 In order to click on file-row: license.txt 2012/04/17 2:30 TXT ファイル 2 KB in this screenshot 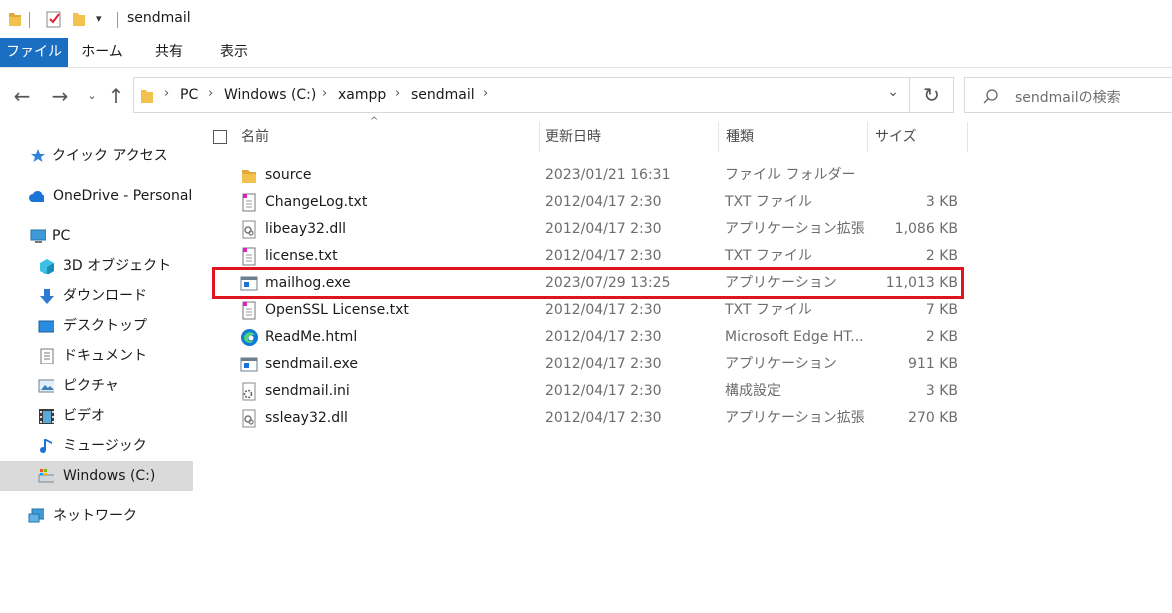, I will do `click(601, 256)`.